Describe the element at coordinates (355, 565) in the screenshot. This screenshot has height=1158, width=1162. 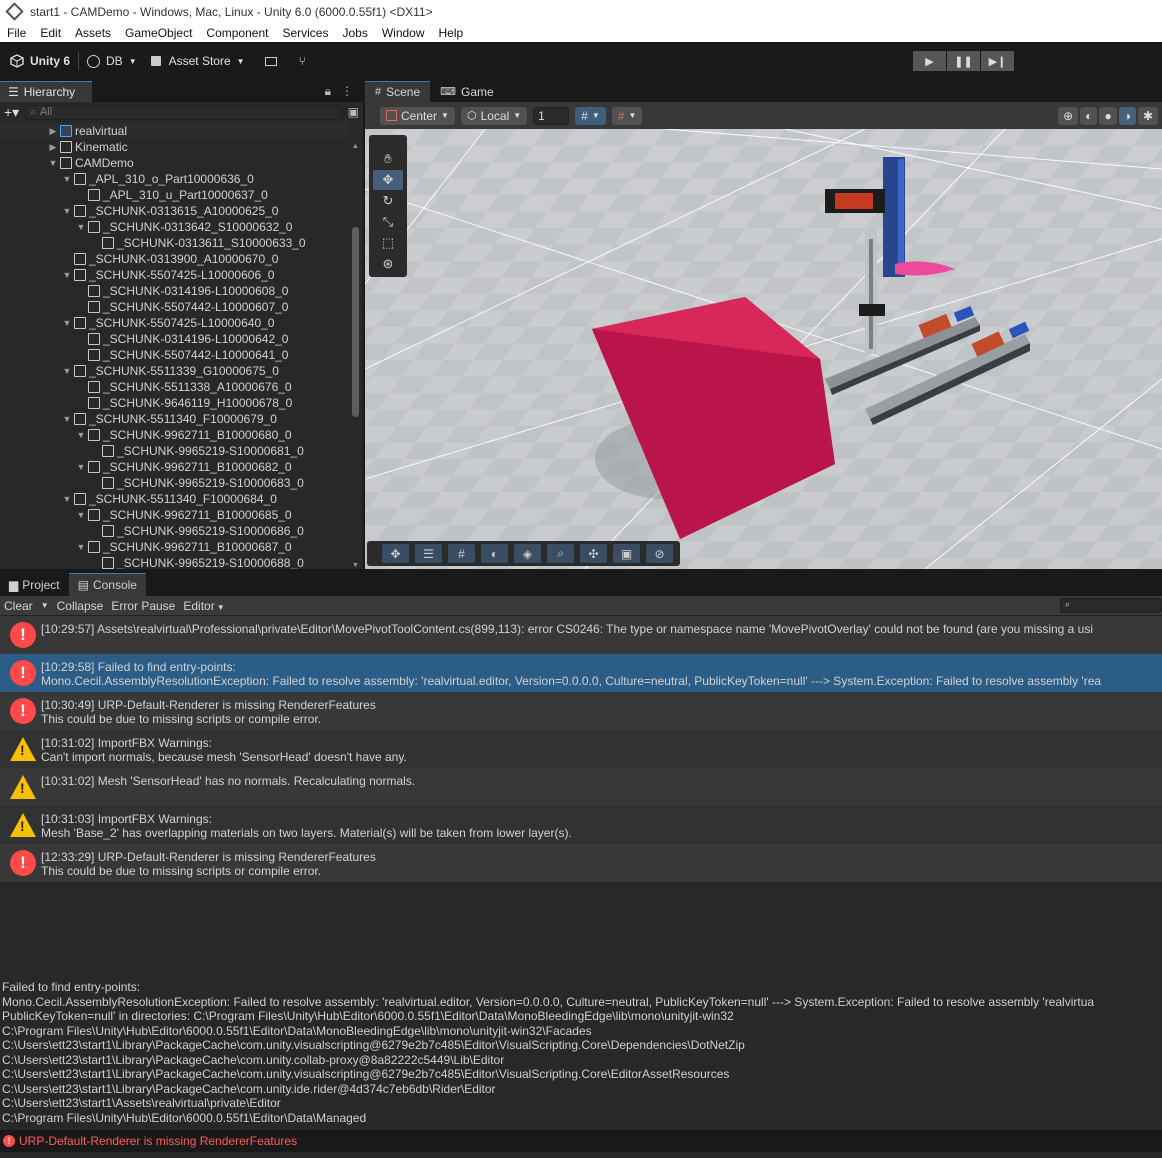
I see `scroll-down-icon: ▼` at that location.